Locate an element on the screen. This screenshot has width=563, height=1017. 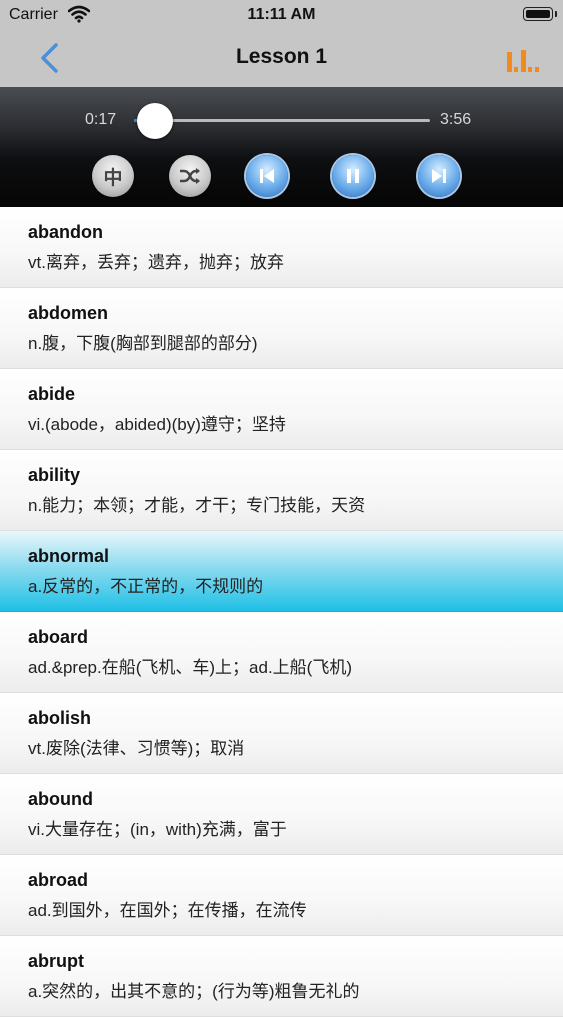
audio-player: 0:17 3:56 中 is located at coordinates (281, 147).